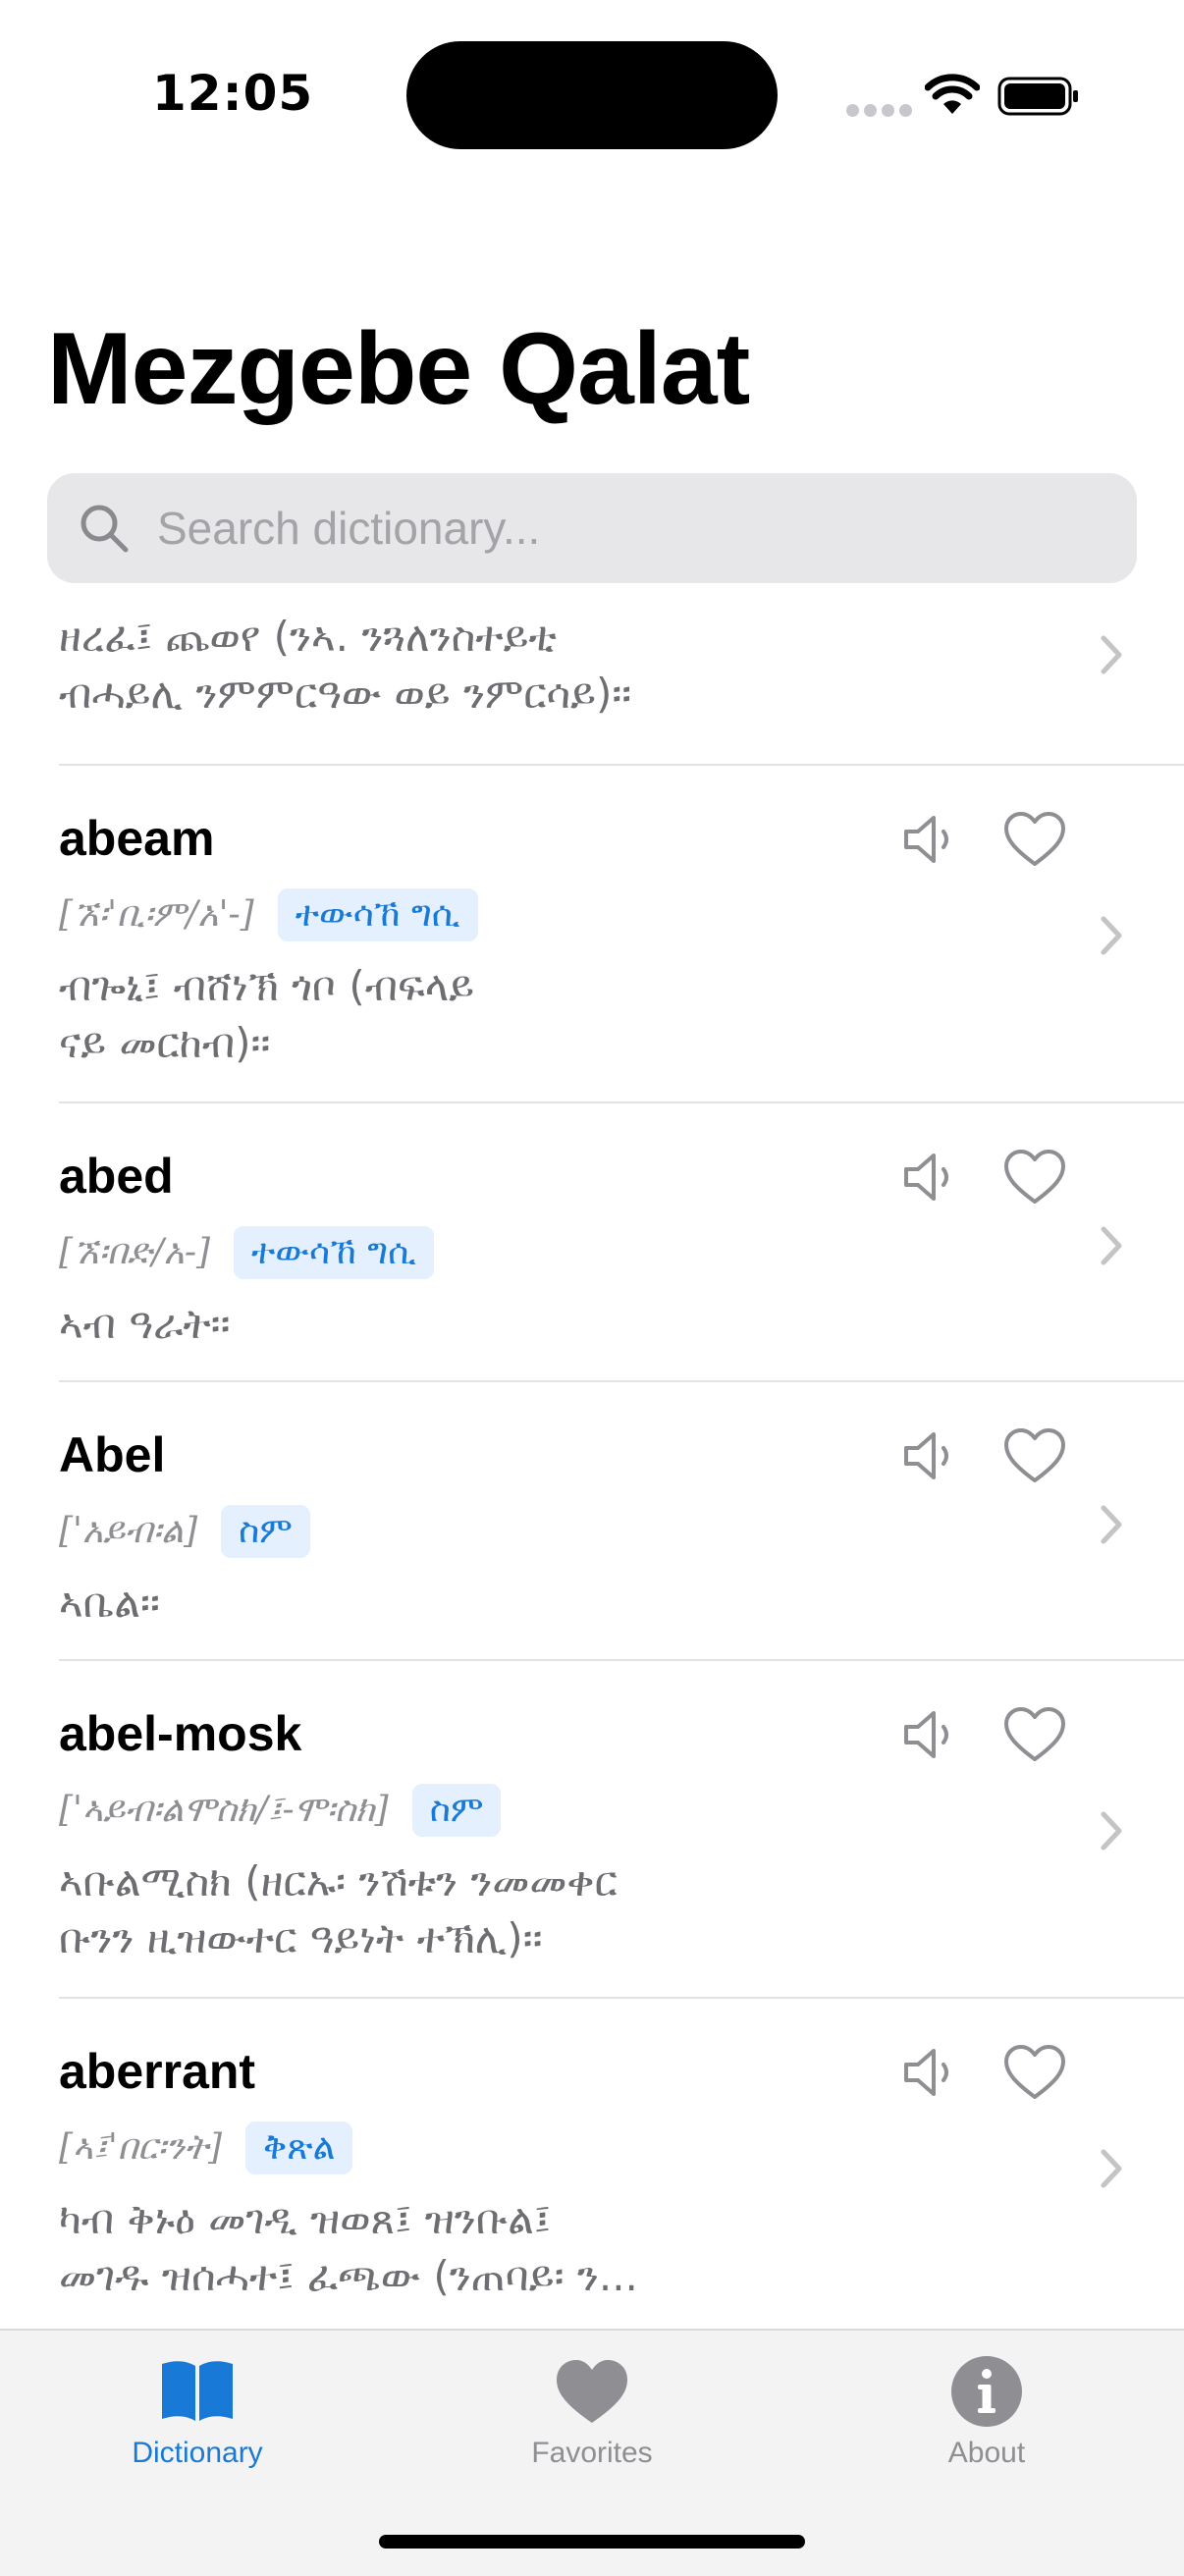  Describe the element at coordinates (137, 838) in the screenshot. I see `entry-word: abeam` at that location.